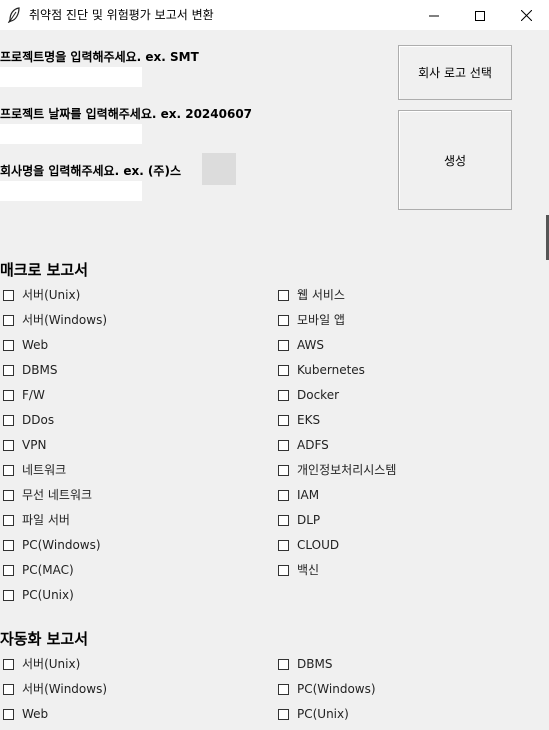 This screenshot has height=730, width=549. What do you see at coordinates (308, 495) in the screenshot?
I see `checkbox-label: IAM` at bounding box center [308, 495].